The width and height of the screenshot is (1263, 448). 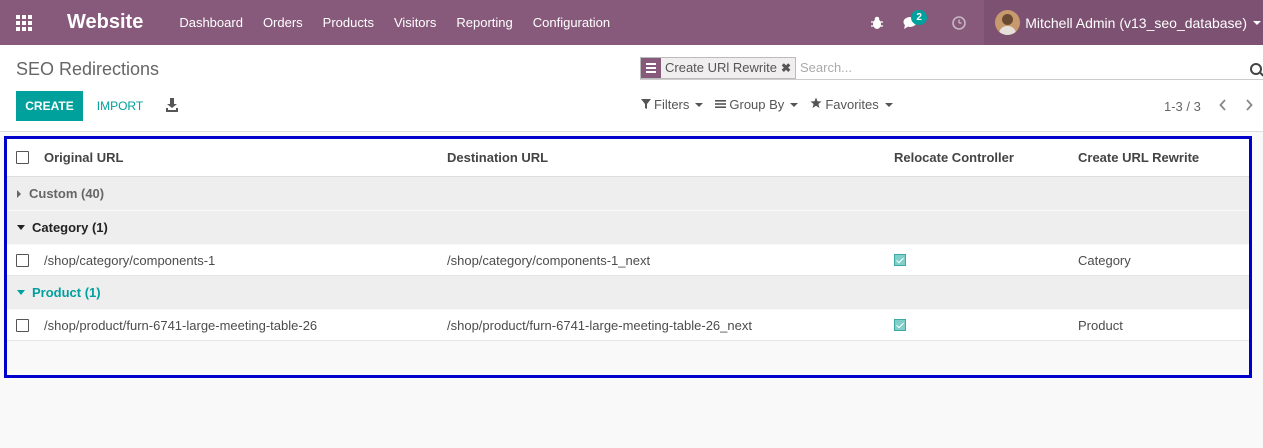 I want to click on create-url-rewrite-cell: Product, so click(x=1100, y=325).